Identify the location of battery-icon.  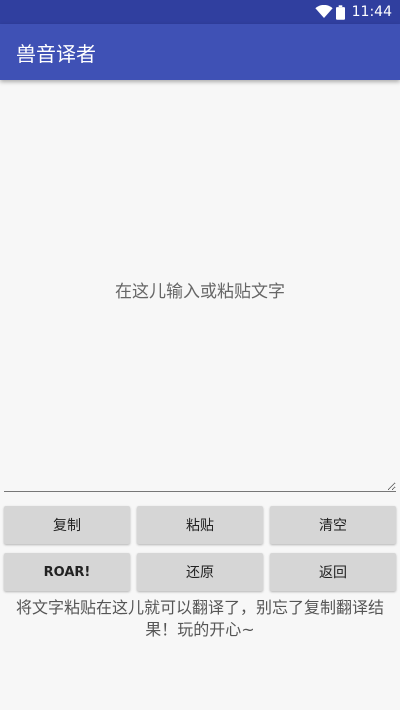
(340, 12).